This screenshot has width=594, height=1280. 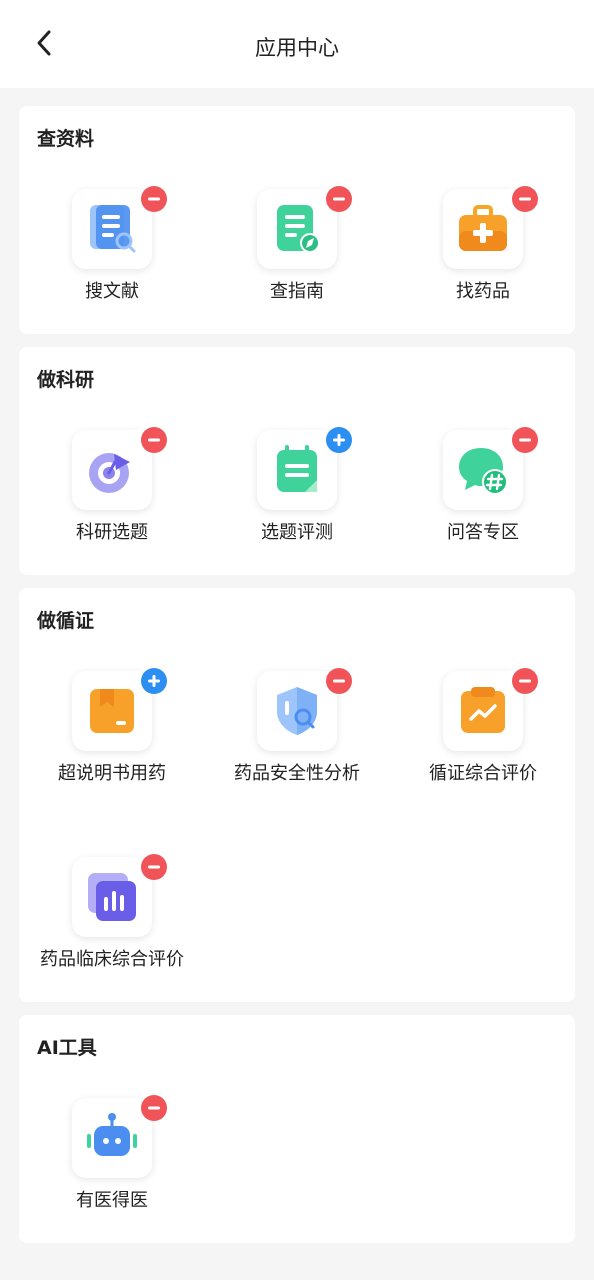 I want to click on guide-compass-icon, so click(x=298, y=229).